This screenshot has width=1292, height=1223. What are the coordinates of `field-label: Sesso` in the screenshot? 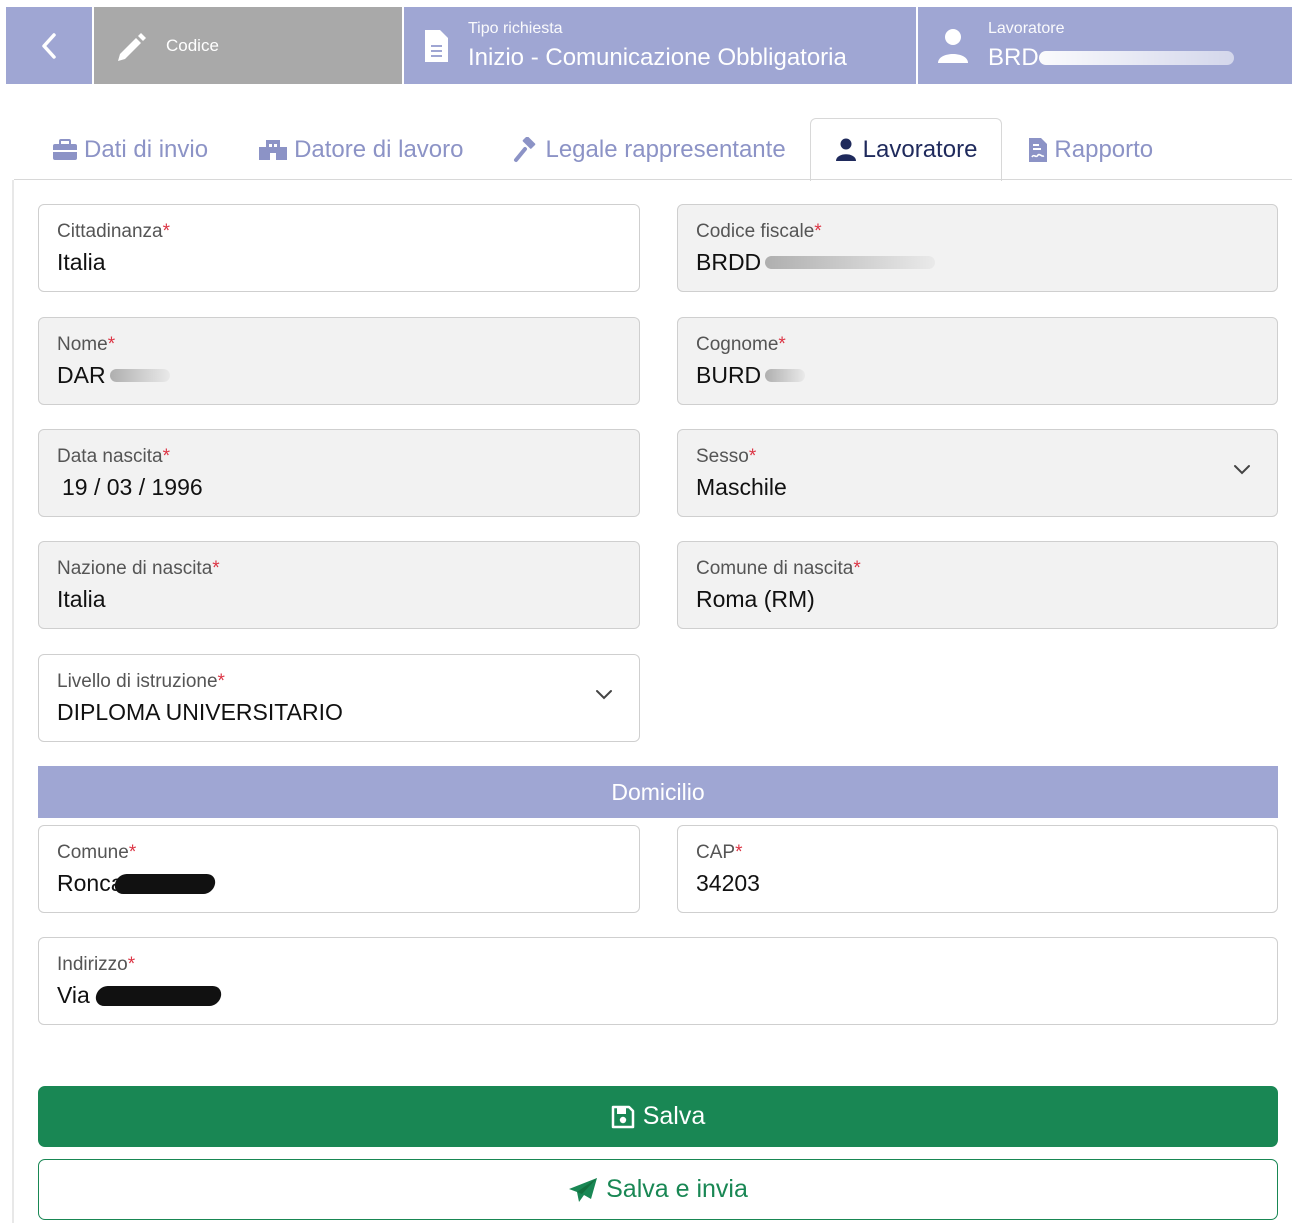 It's located at (722, 456).